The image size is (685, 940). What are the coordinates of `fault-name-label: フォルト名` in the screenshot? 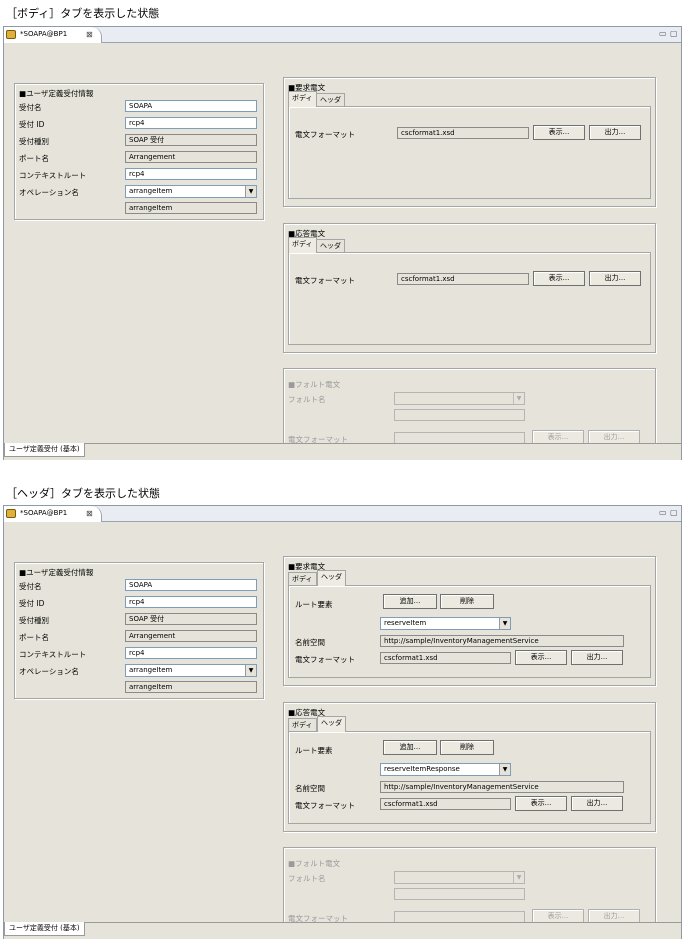 It's located at (307, 878).